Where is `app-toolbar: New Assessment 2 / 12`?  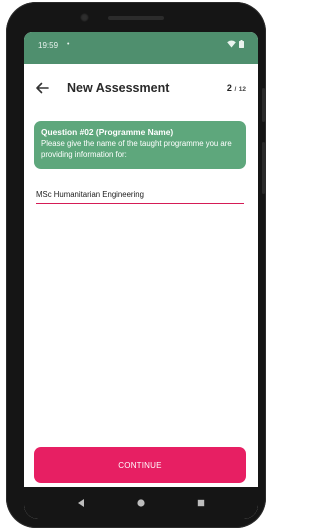 app-toolbar: New Assessment 2 / 12 is located at coordinates (141, 88).